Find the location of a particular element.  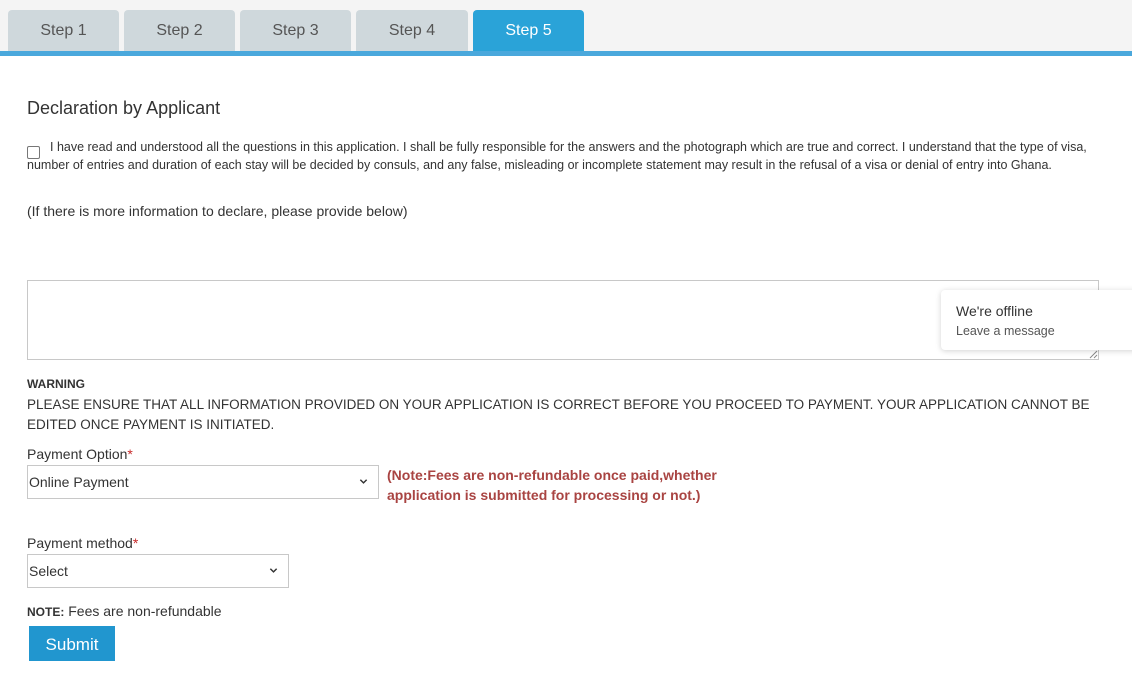

payment-option-select: Online Payment is located at coordinates (203, 482).